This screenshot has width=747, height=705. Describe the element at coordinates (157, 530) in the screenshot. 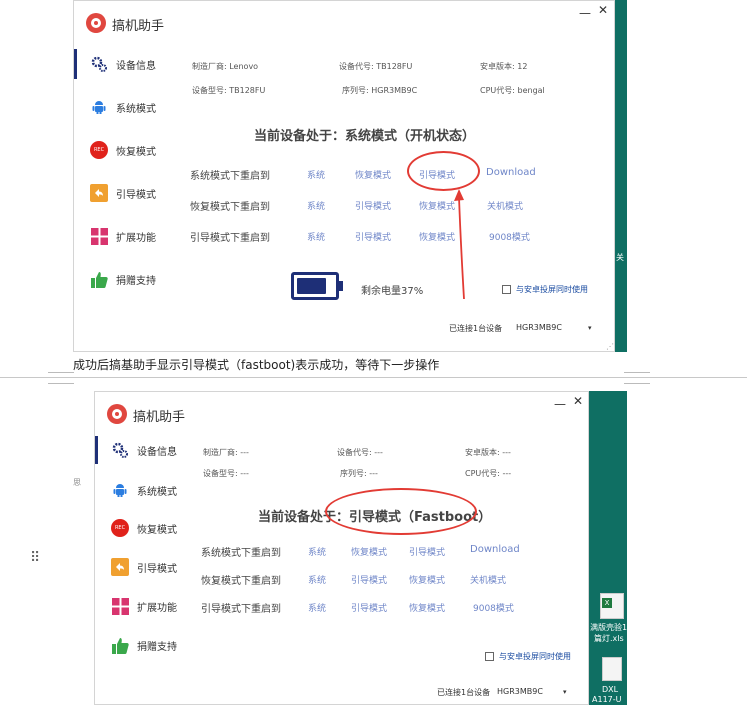

I see `sidebar-item-label: 恢复模式` at that location.